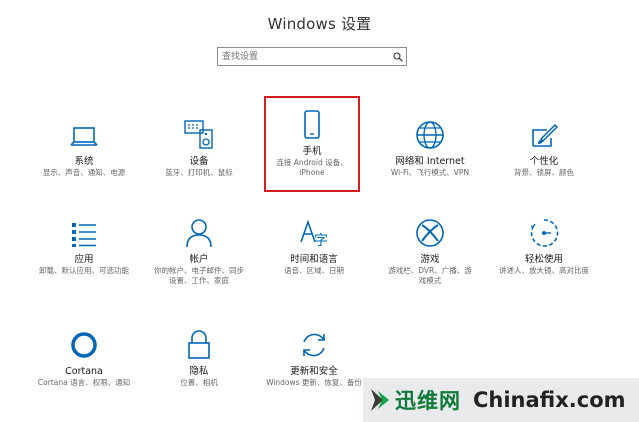 The width and height of the screenshot is (639, 422). I want to click on watermark-english: Chinafix.com, so click(549, 400).